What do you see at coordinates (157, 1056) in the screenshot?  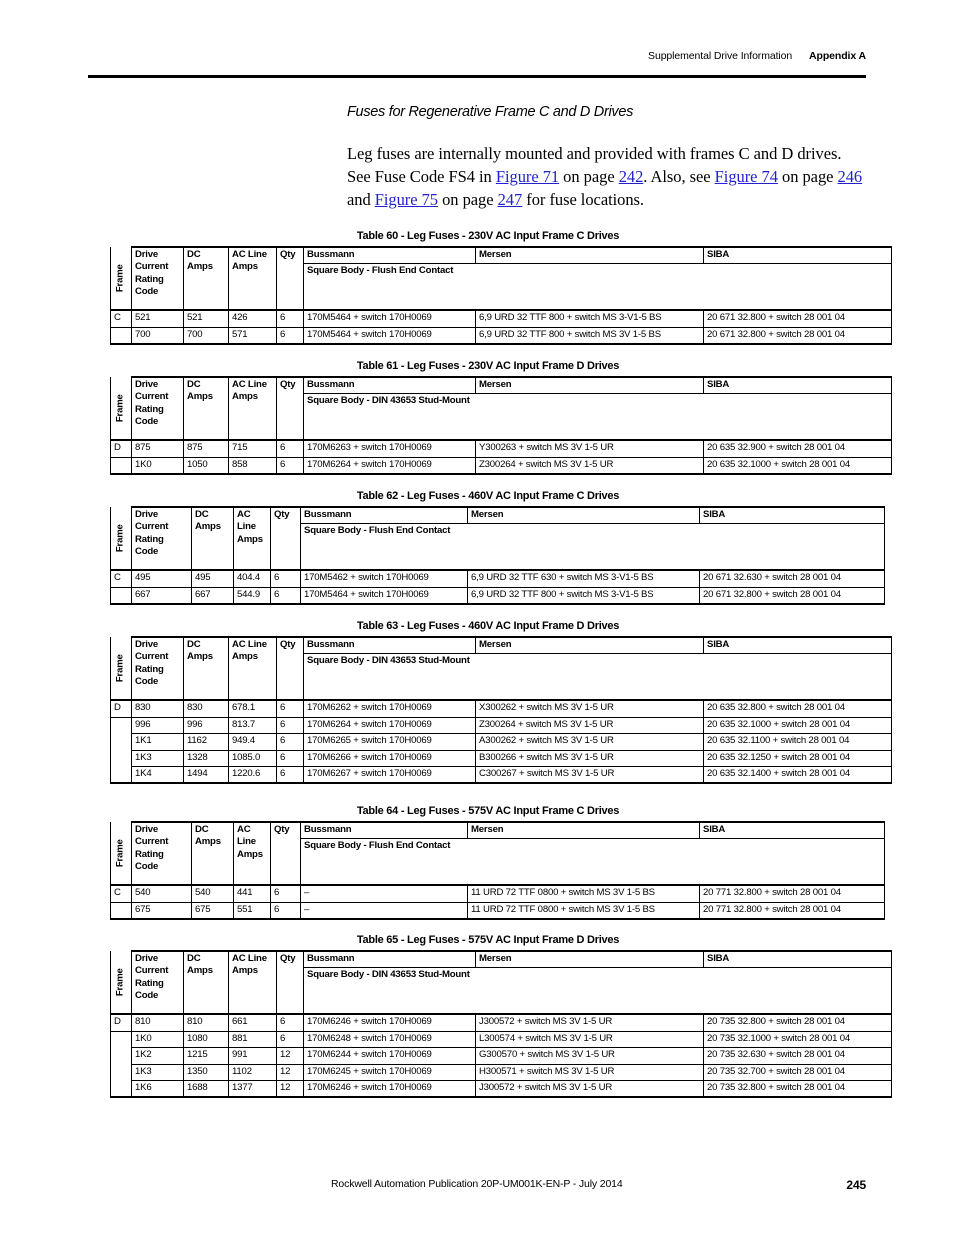 I see `cell-drive-code: 1K2` at bounding box center [157, 1056].